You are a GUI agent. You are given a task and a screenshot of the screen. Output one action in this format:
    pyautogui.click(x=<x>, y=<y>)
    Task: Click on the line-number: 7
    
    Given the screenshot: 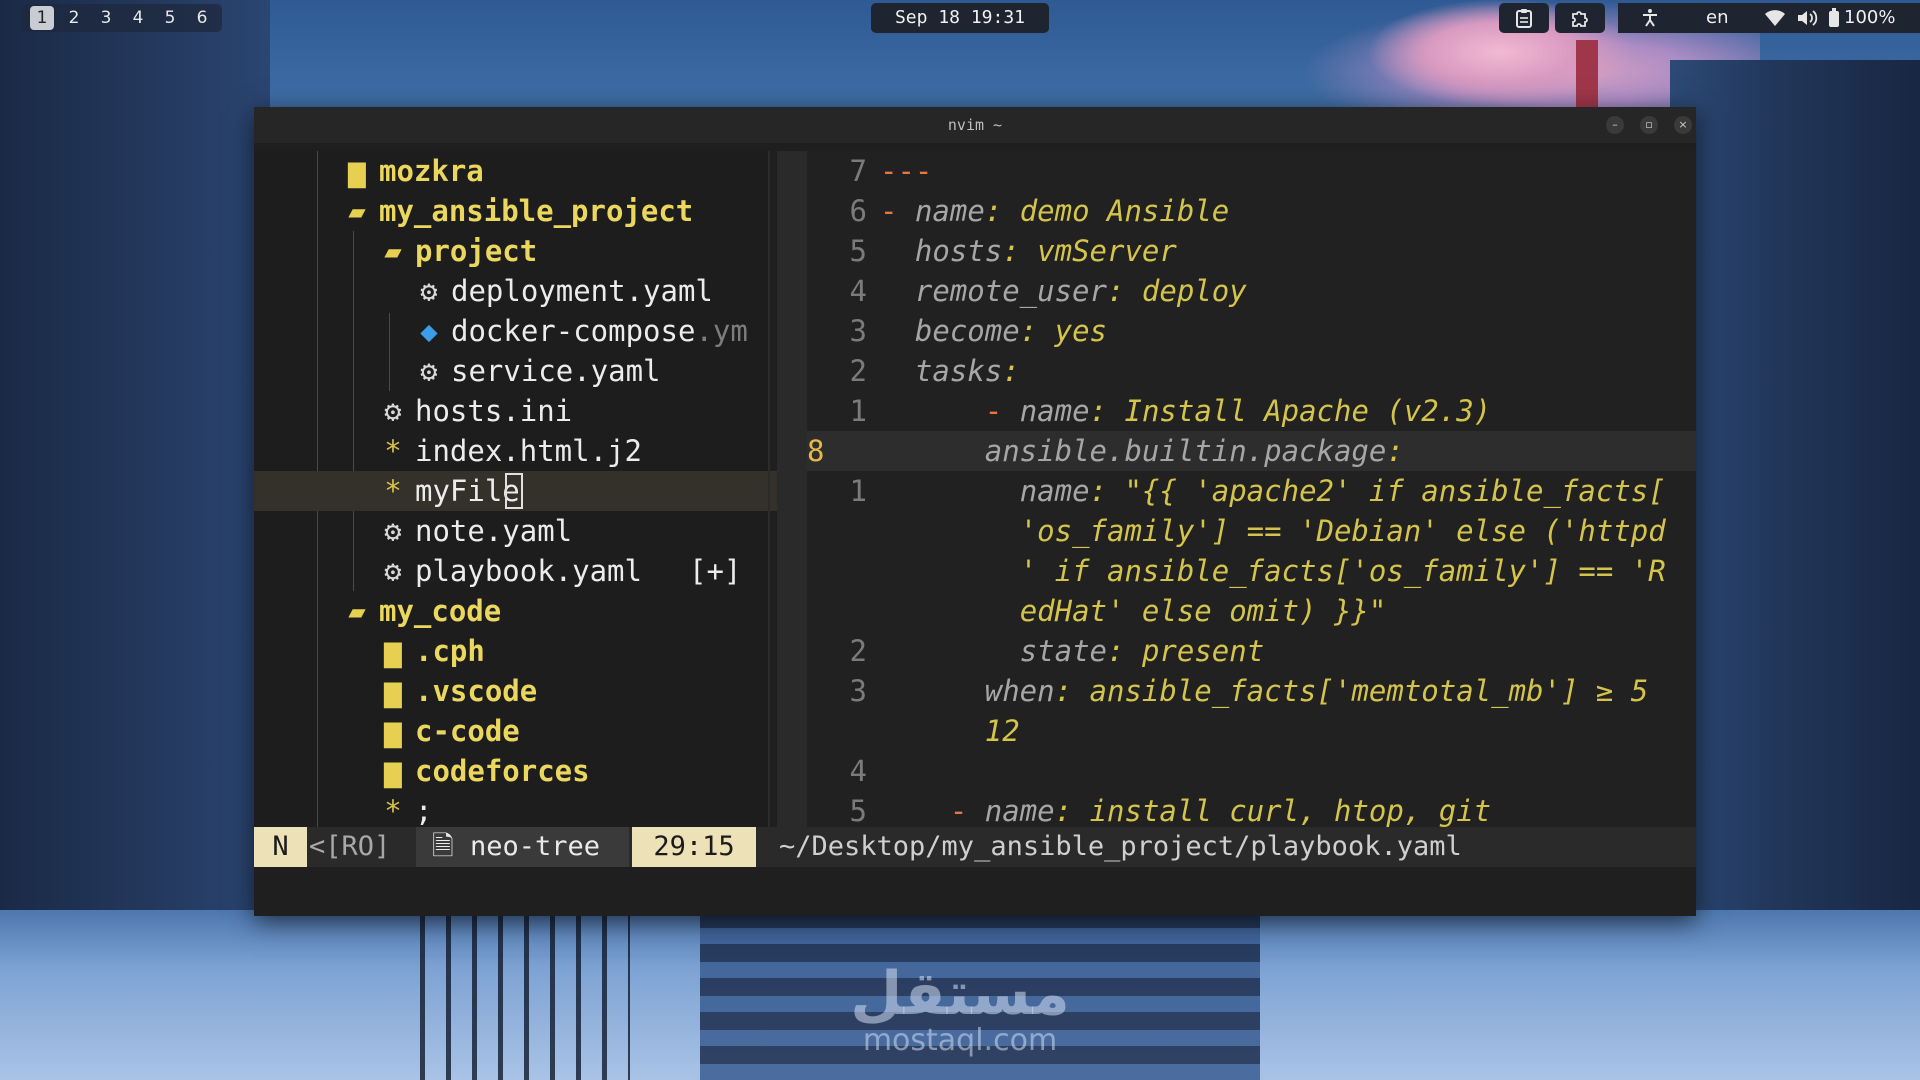 What is the action you would take?
    pyautogui.click(x=858, y=171)
    